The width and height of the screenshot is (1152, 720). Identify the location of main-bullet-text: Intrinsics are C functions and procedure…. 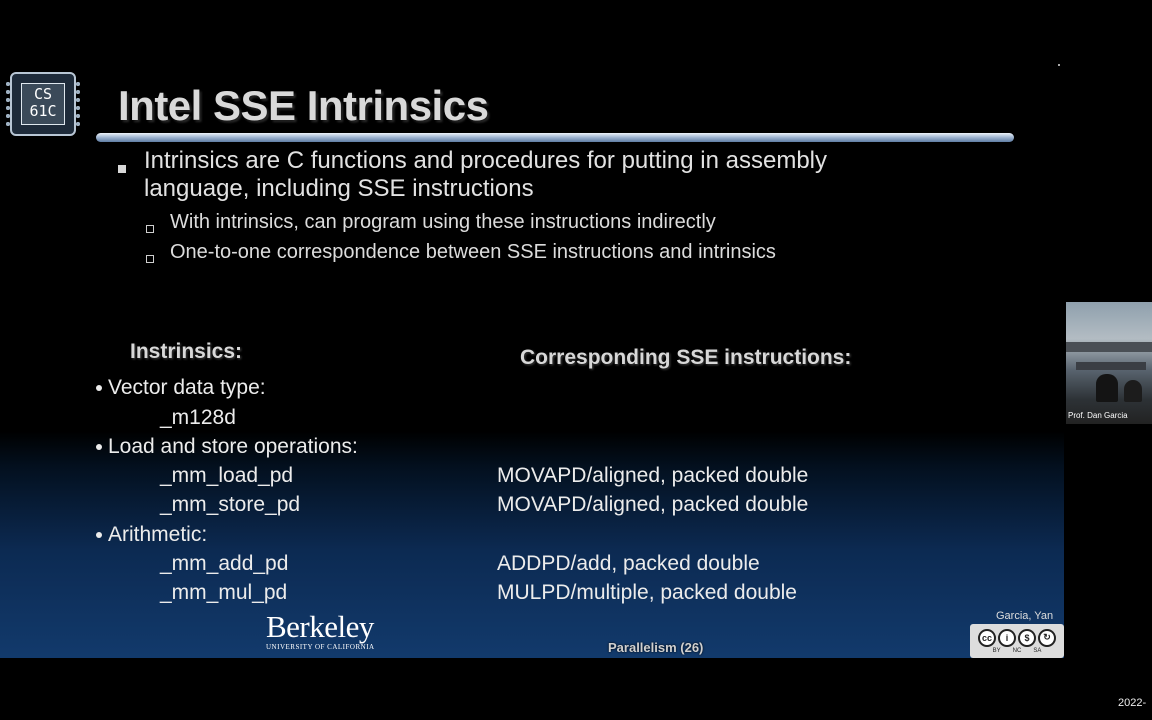
(486, 174).